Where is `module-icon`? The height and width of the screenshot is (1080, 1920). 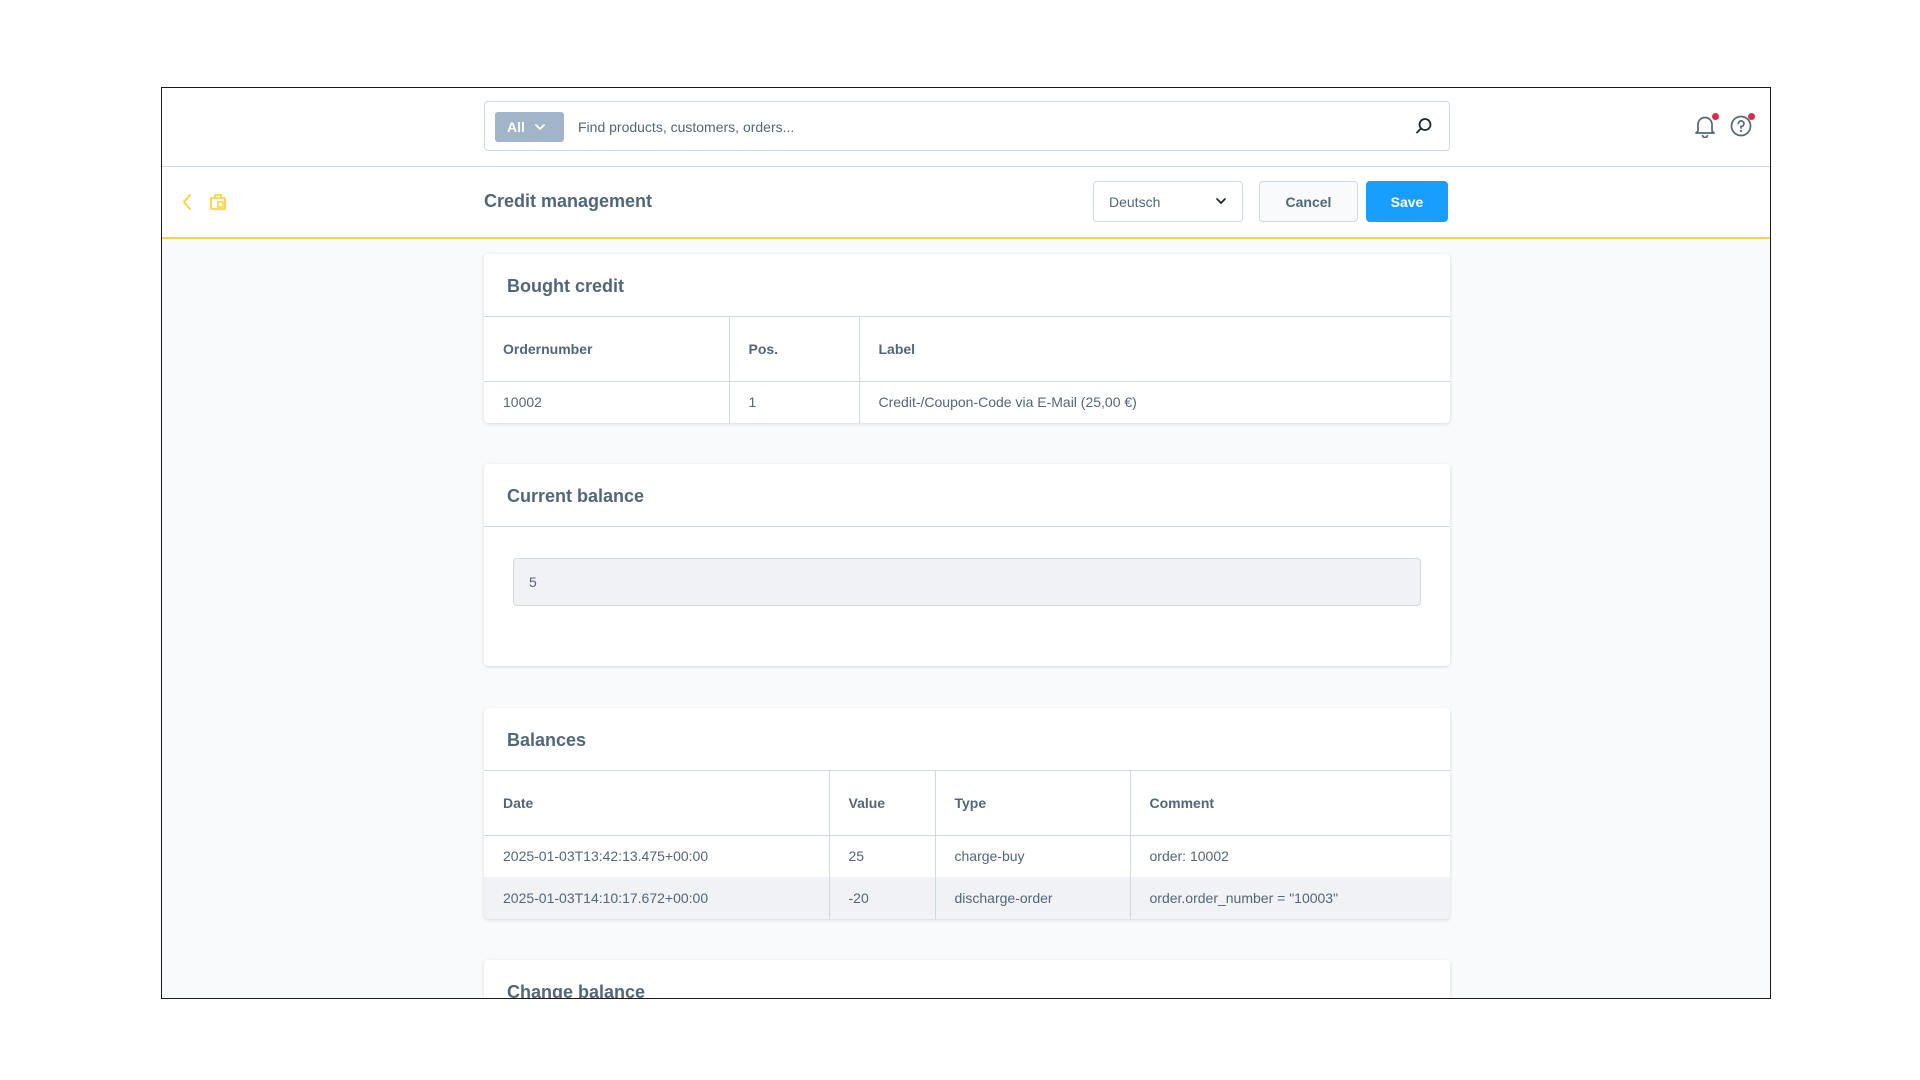
module-icon is located at coordinates (218, 202).